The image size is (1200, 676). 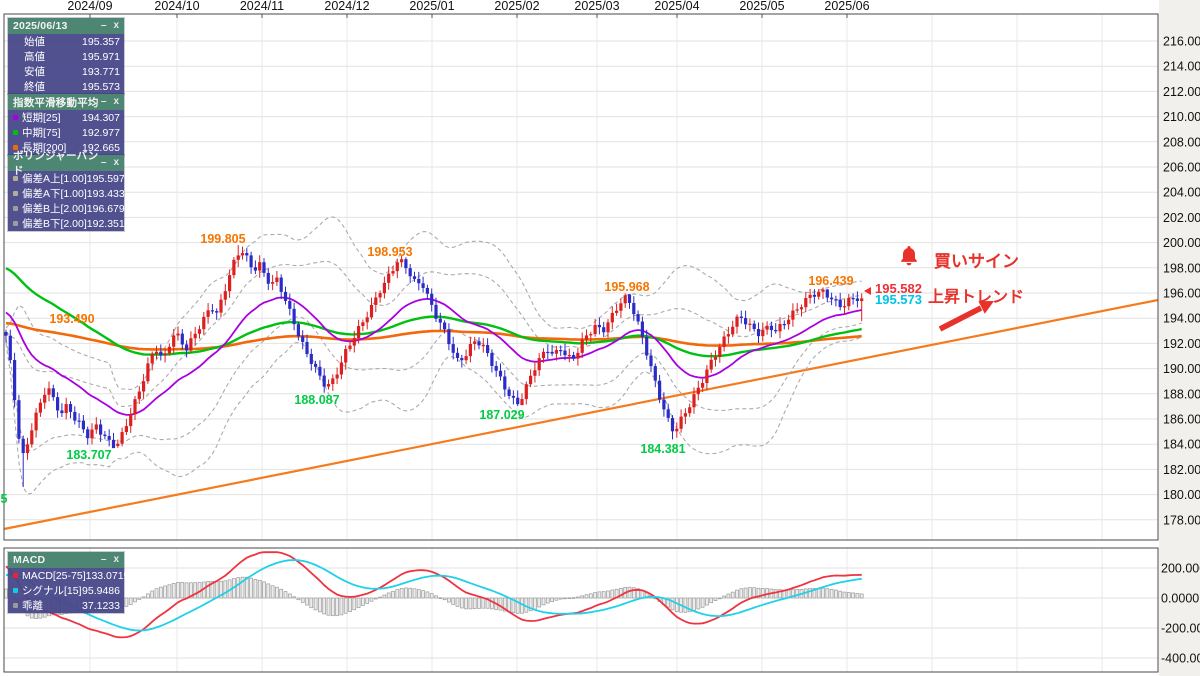 What do you see at coordinates (34, 87) in the screenshot?
I see `row-label: 終値` at bounding box center [34, 87].